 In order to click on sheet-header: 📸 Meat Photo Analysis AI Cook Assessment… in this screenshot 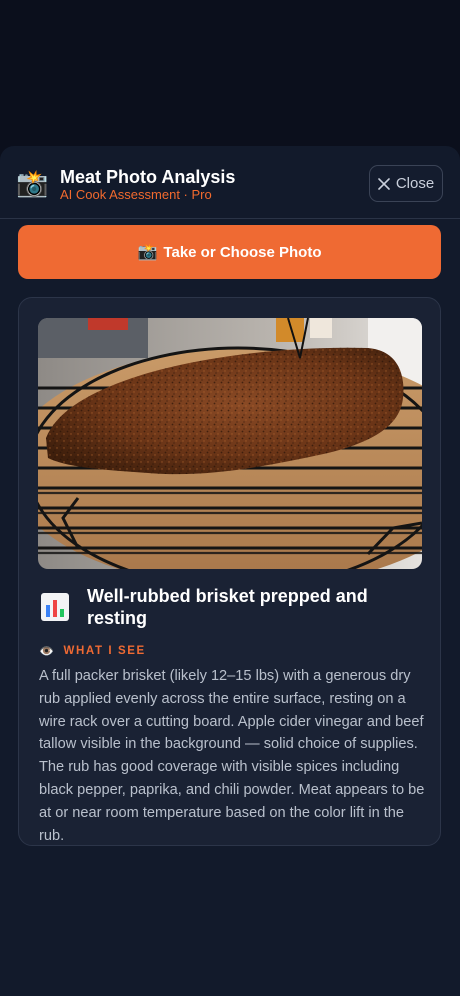, I will do `click(230, 182)`.